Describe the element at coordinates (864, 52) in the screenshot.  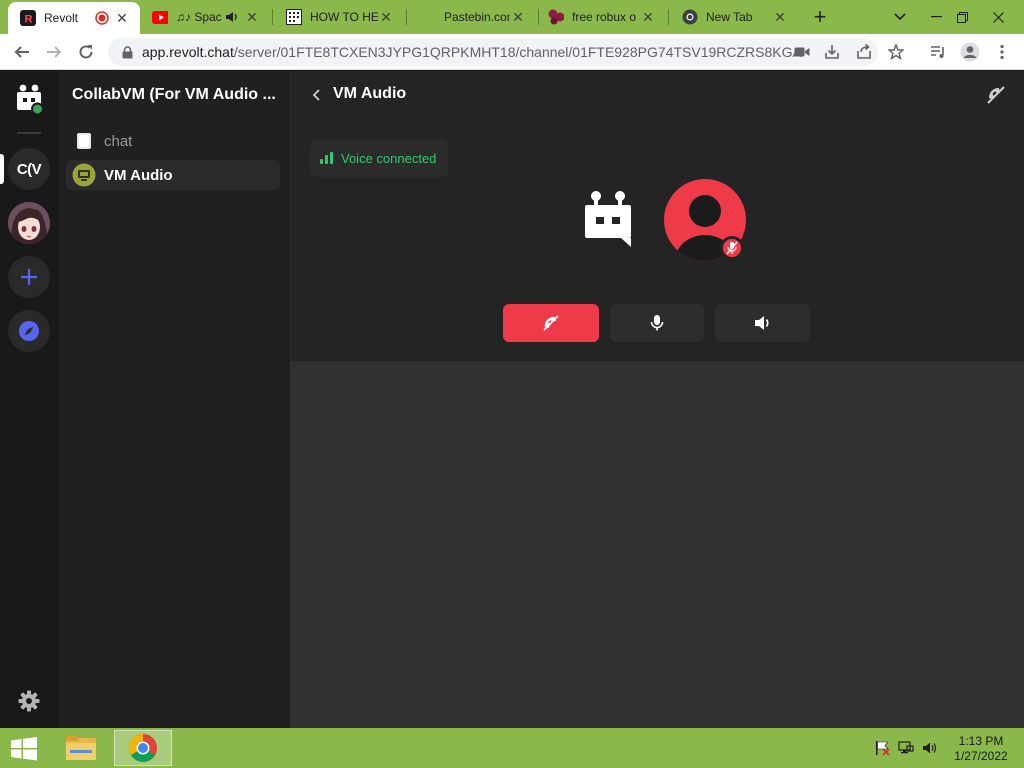
I see `share-icon` at that location.